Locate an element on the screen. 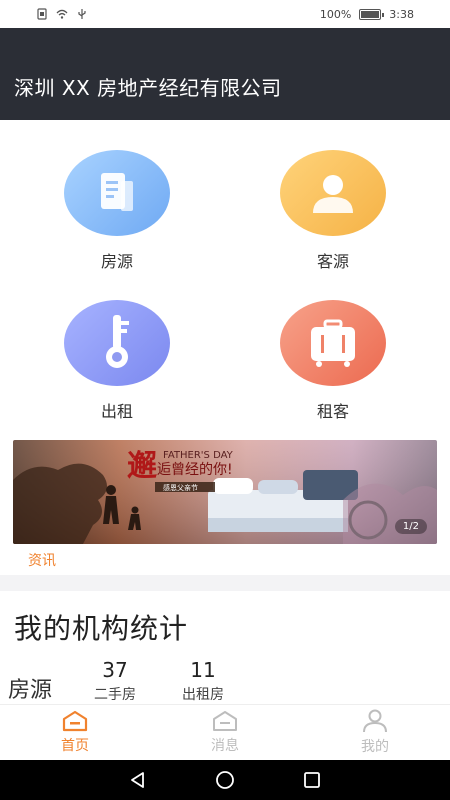 The image size is (450, 800). back-triangle-icon is located at coordinates (138, 780).